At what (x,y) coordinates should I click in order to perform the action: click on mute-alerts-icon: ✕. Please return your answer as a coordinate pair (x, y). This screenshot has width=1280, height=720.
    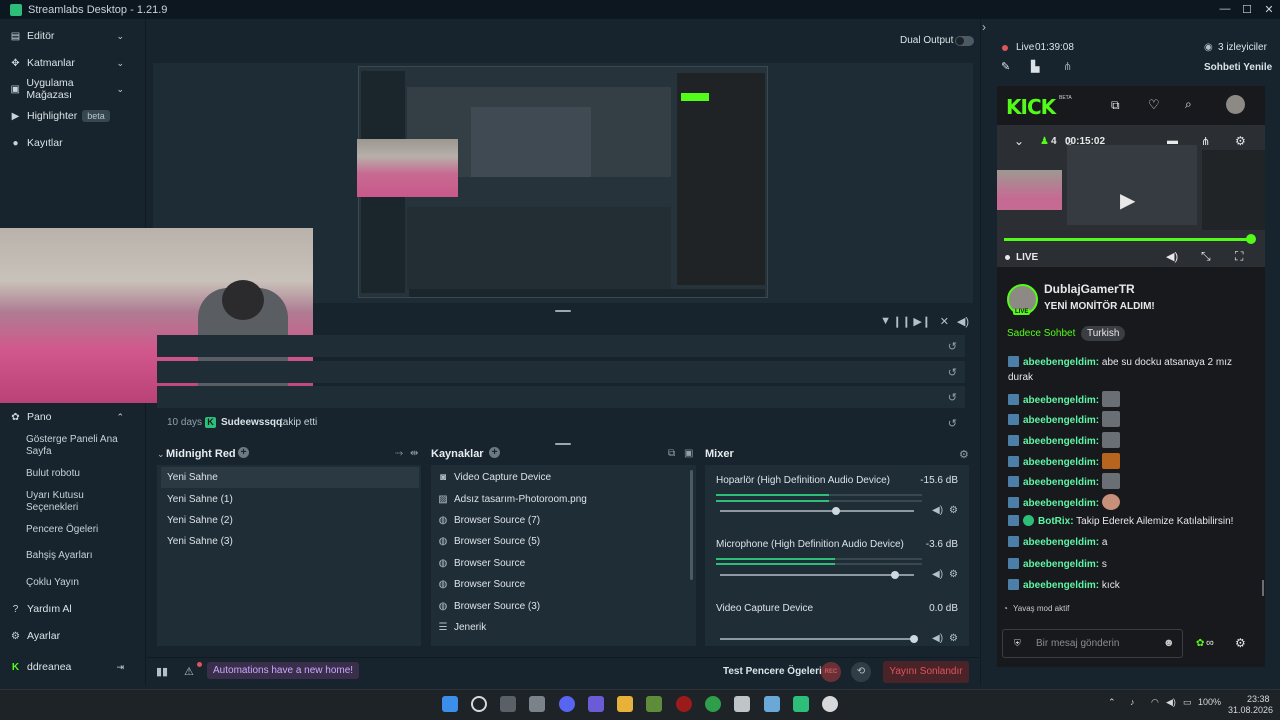
    Looking at the image, I should click on (944, 321).